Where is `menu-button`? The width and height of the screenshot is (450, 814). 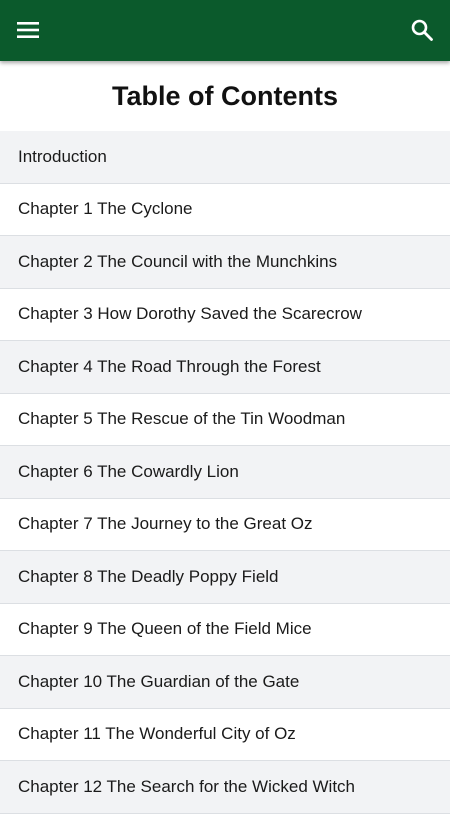
menu-button is located at coordinates (28, 30).